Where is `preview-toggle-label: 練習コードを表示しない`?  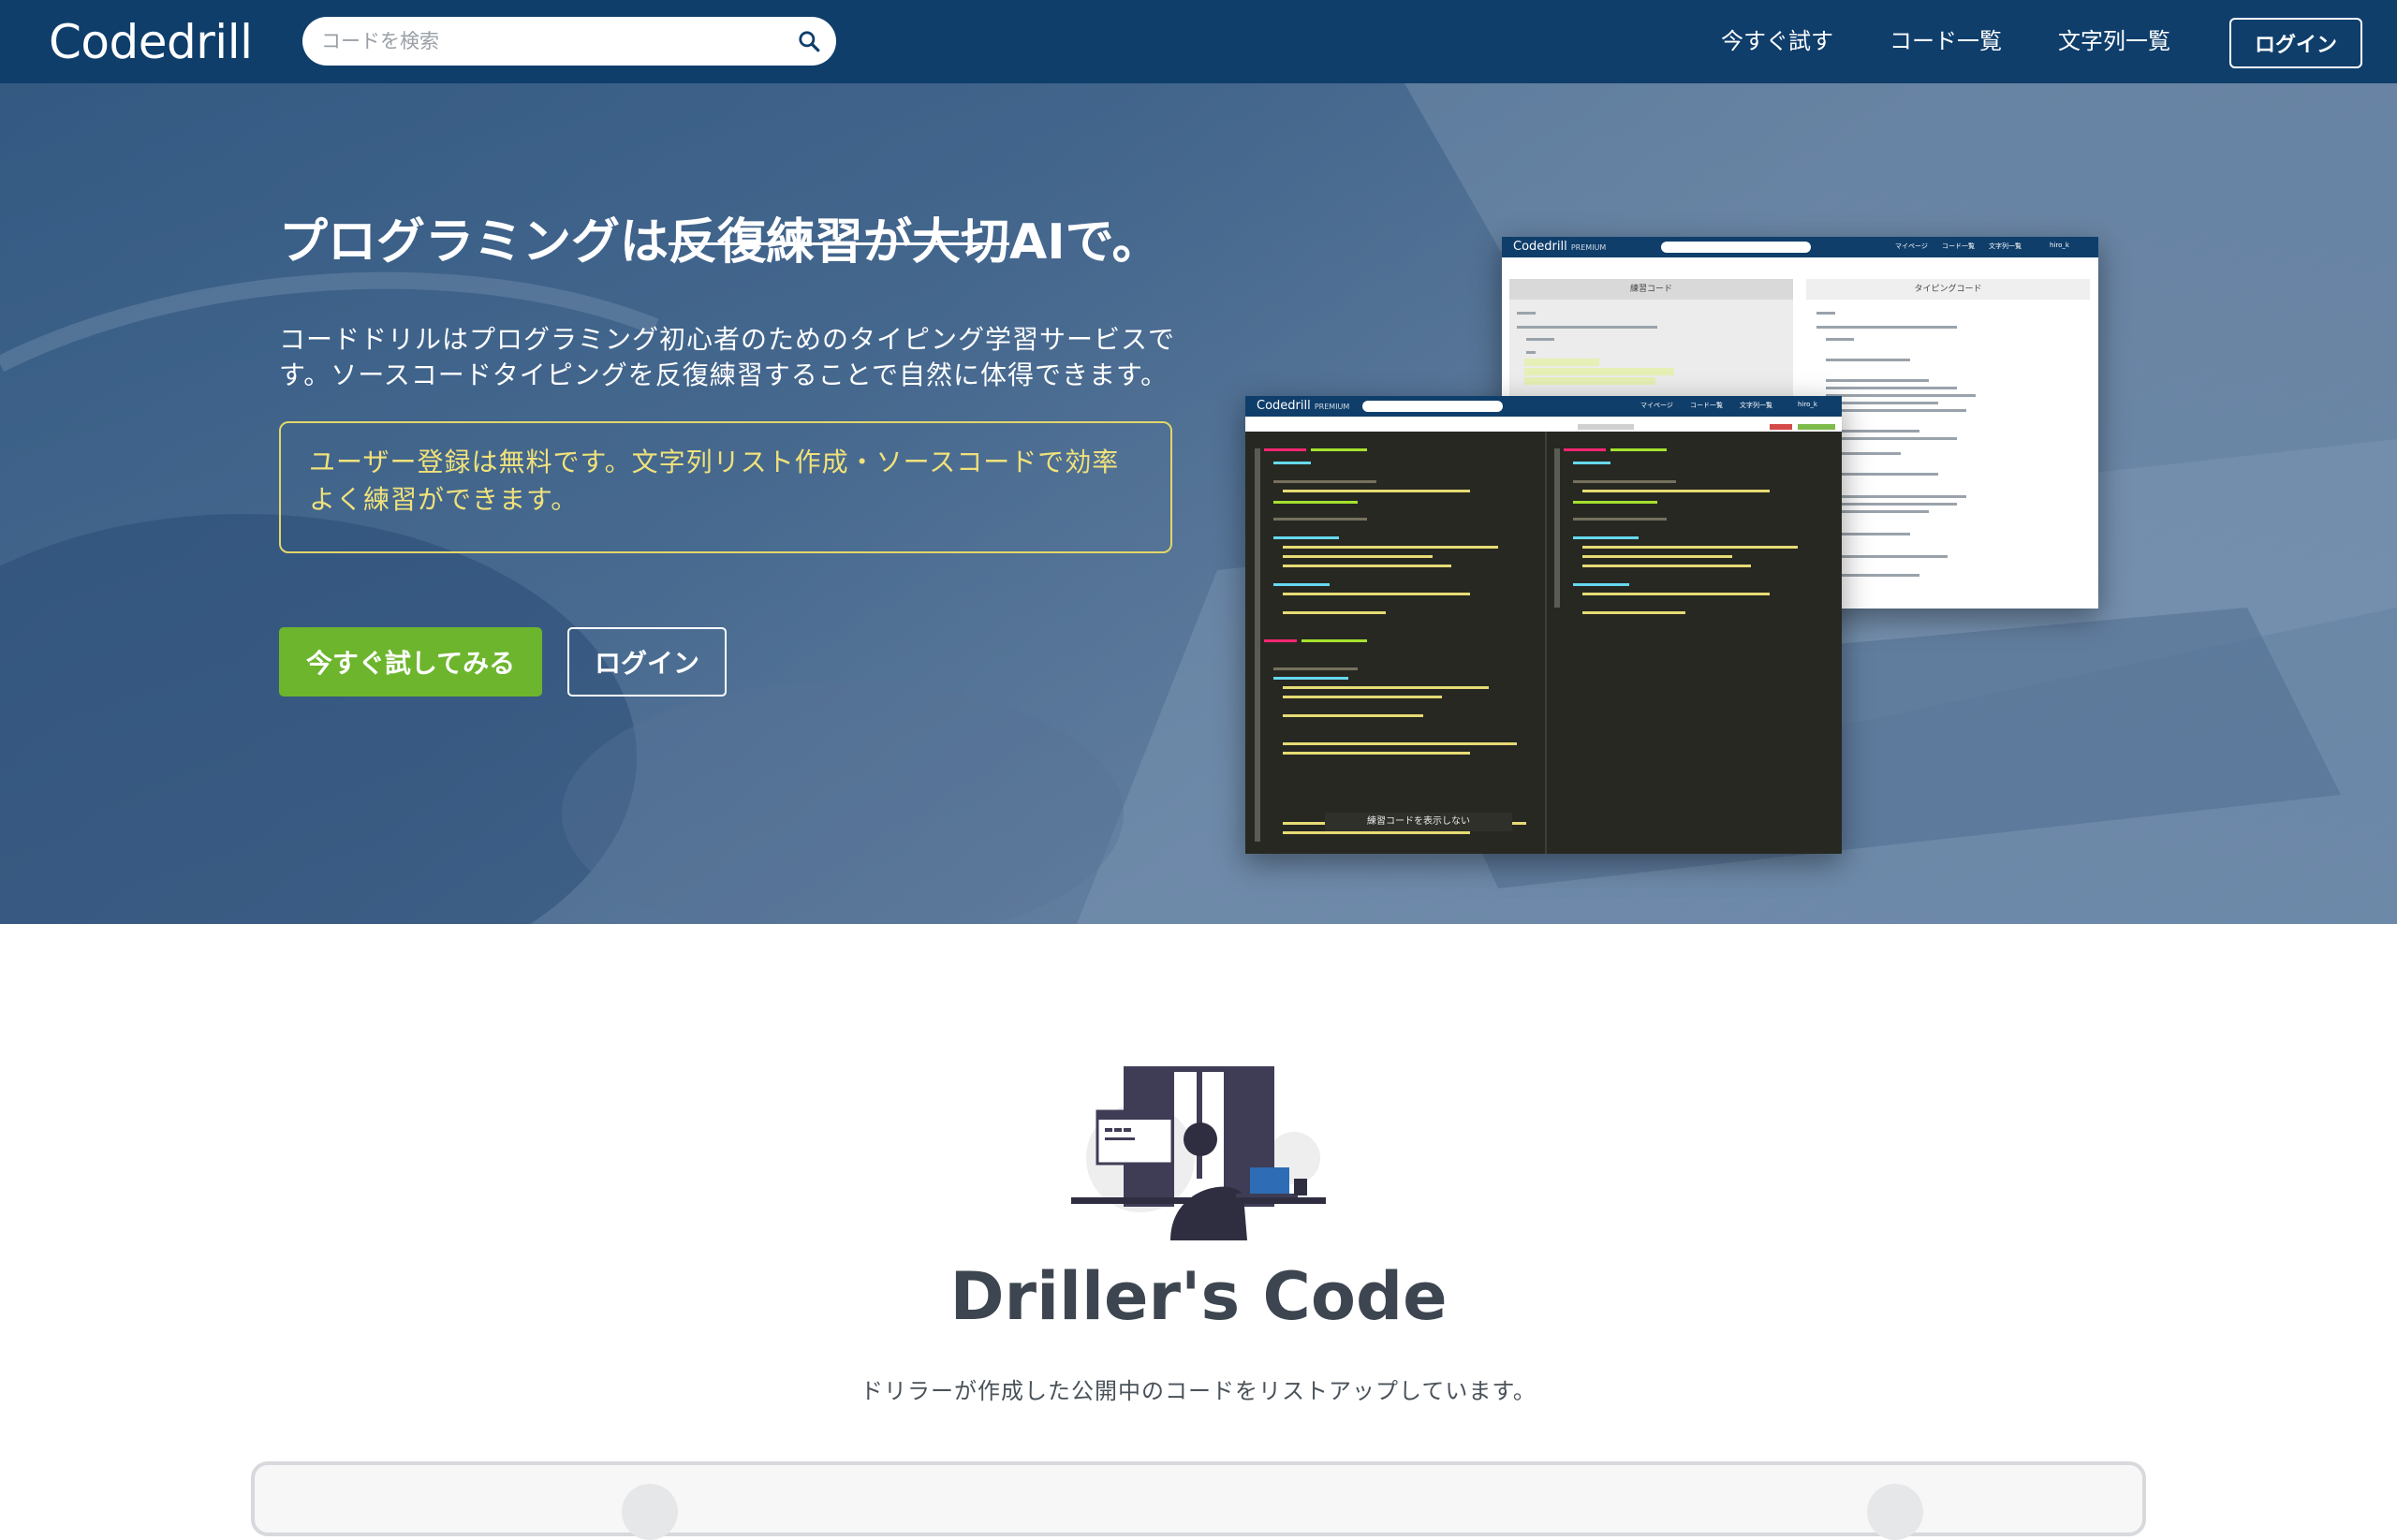
preview-toggle-label: 練習コードを表示しない is located at coordinates (1419, 822).